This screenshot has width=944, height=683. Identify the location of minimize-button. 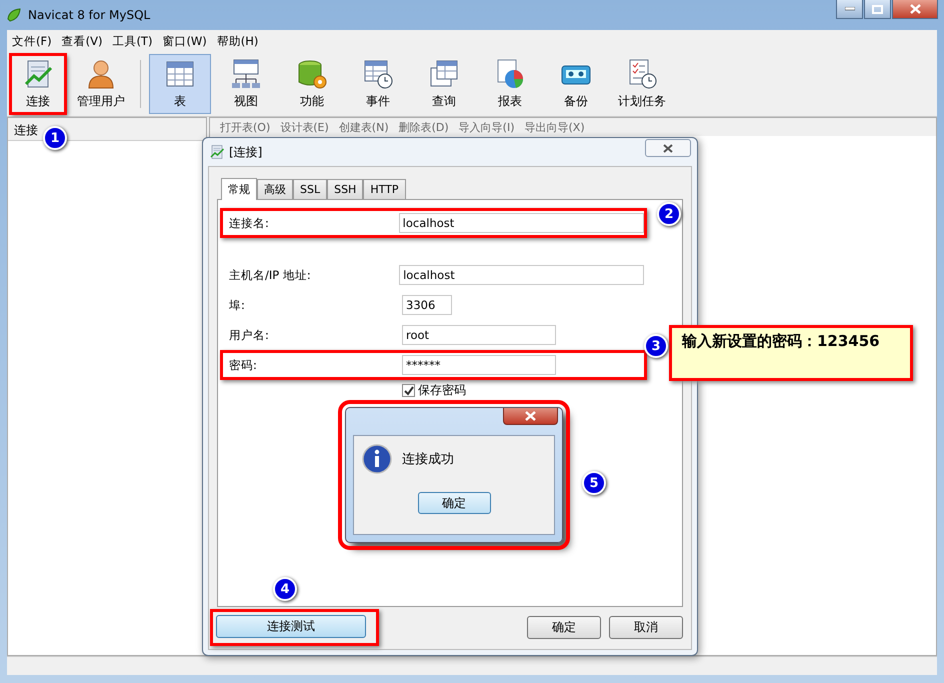
(849, 9).